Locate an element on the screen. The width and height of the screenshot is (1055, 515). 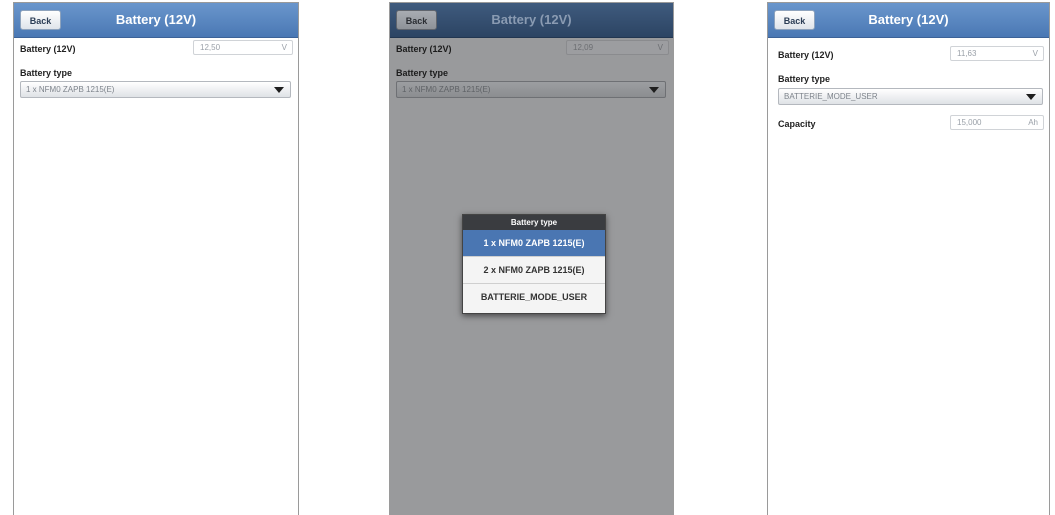
capacity-unit: Ah is located at coordinates (1033, 122).